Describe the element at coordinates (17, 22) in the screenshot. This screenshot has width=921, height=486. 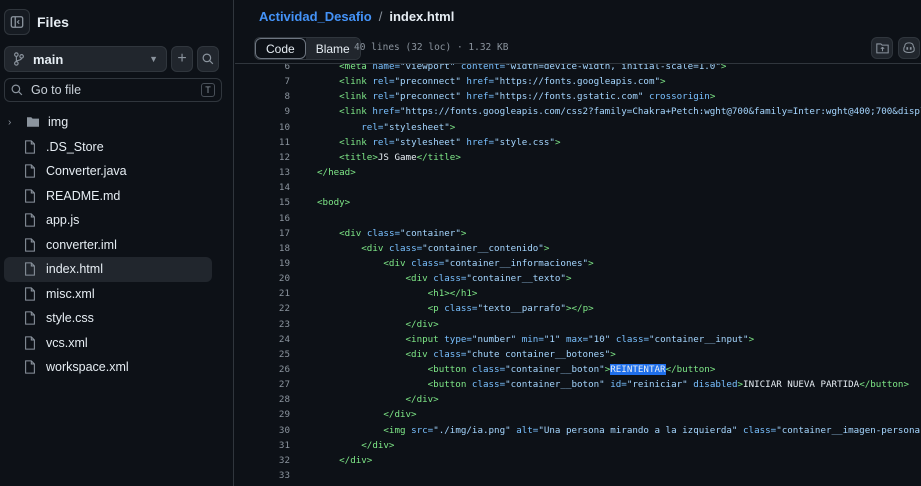
I see `collapse-sidebar-button` at that location.